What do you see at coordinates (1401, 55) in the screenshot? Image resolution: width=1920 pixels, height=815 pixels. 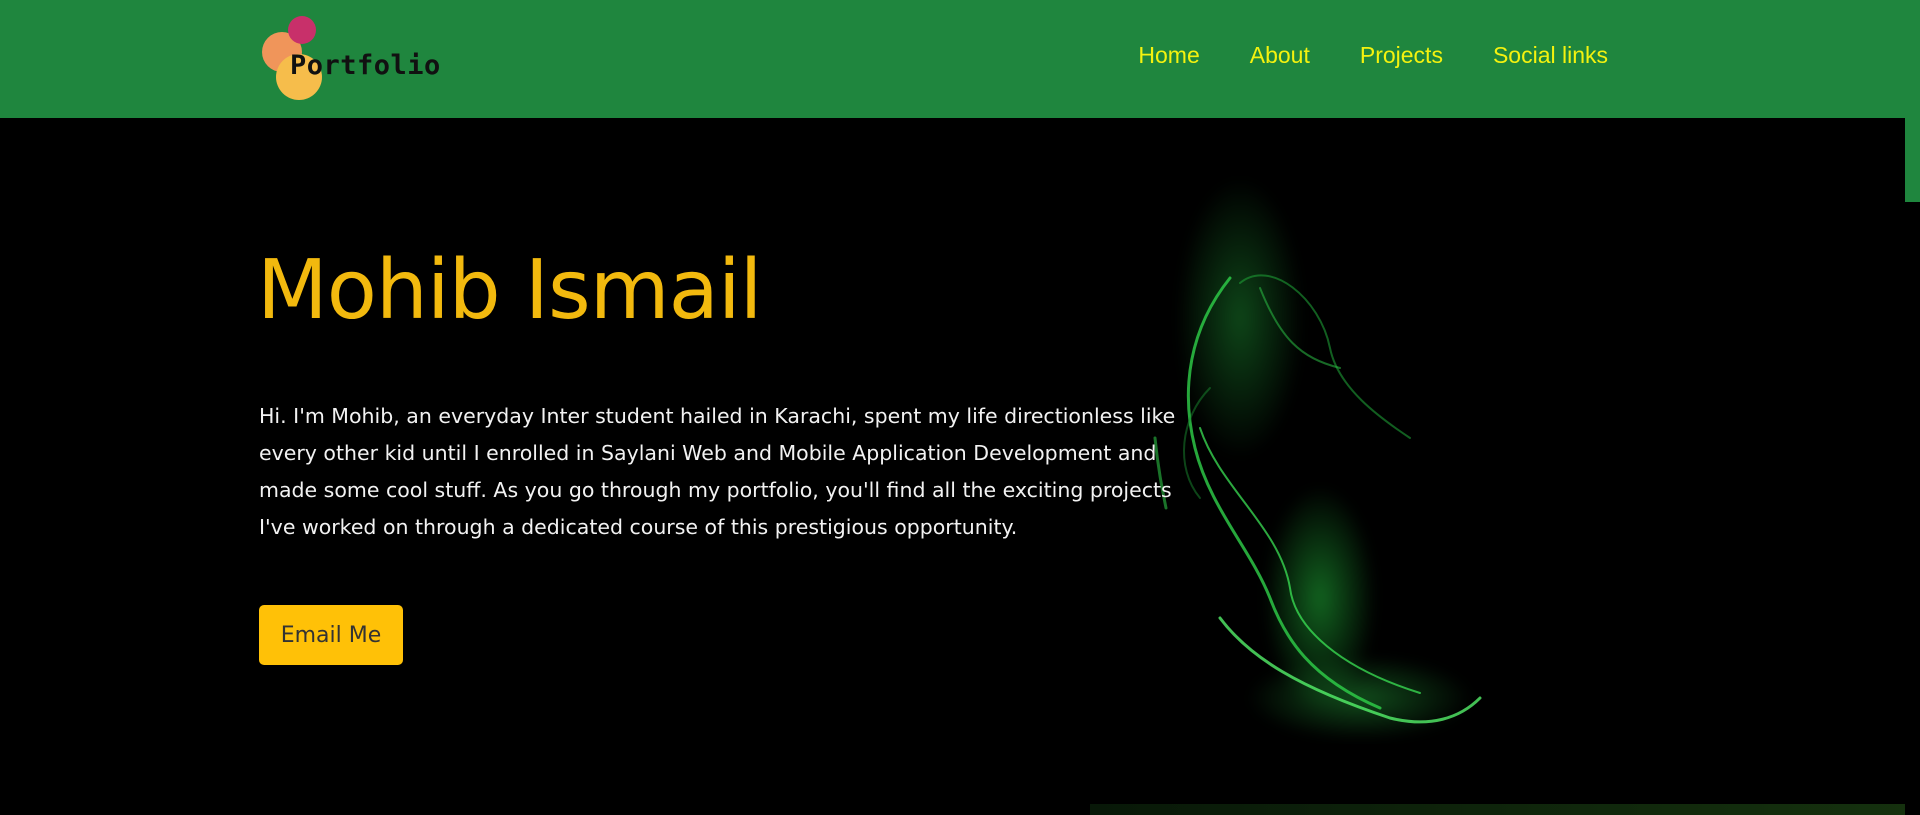 I see `nav-link-projects: Projects` at bounding box center [1401, 55].